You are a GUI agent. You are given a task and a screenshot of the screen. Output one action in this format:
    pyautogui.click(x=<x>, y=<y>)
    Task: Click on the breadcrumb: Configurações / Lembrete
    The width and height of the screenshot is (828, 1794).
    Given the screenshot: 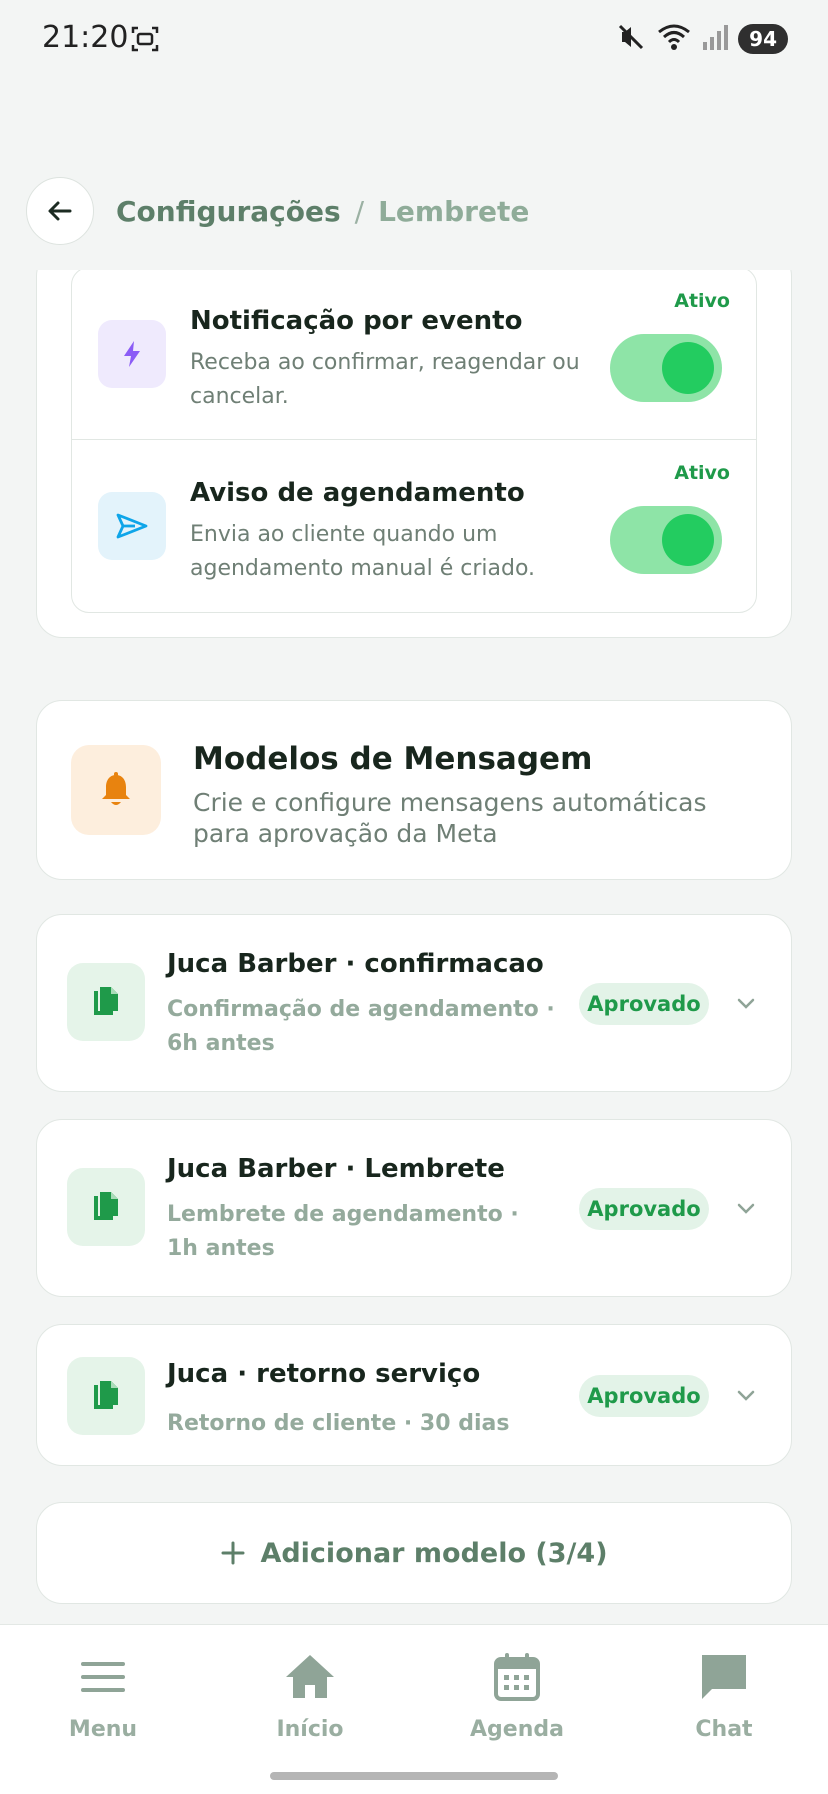 What is the action you would take?
    pyautogui.click(x=322, y=211)
    